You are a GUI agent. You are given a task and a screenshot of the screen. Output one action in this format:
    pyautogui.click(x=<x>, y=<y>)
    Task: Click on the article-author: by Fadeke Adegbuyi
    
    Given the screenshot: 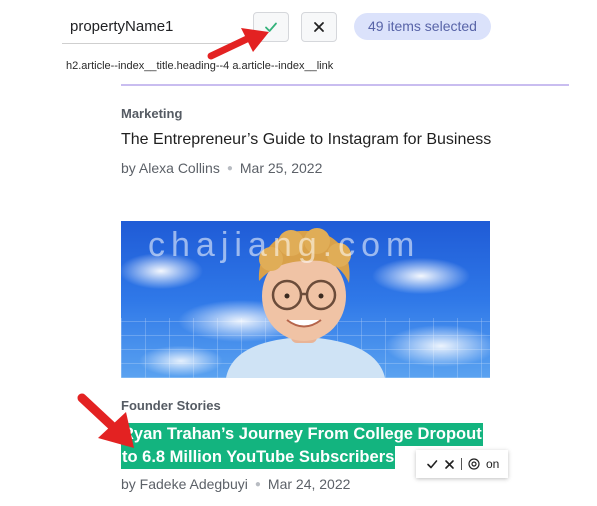 What is the action you would take?
    pyautogui.click(x=184, y=484)
    